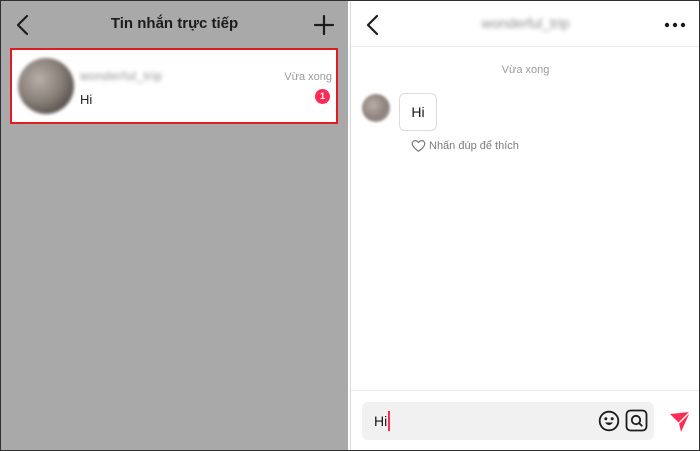 This screenshot has height=451, width=700. I want to click on page-title: Tin nhắn trực tiếp, so click(174, 23).